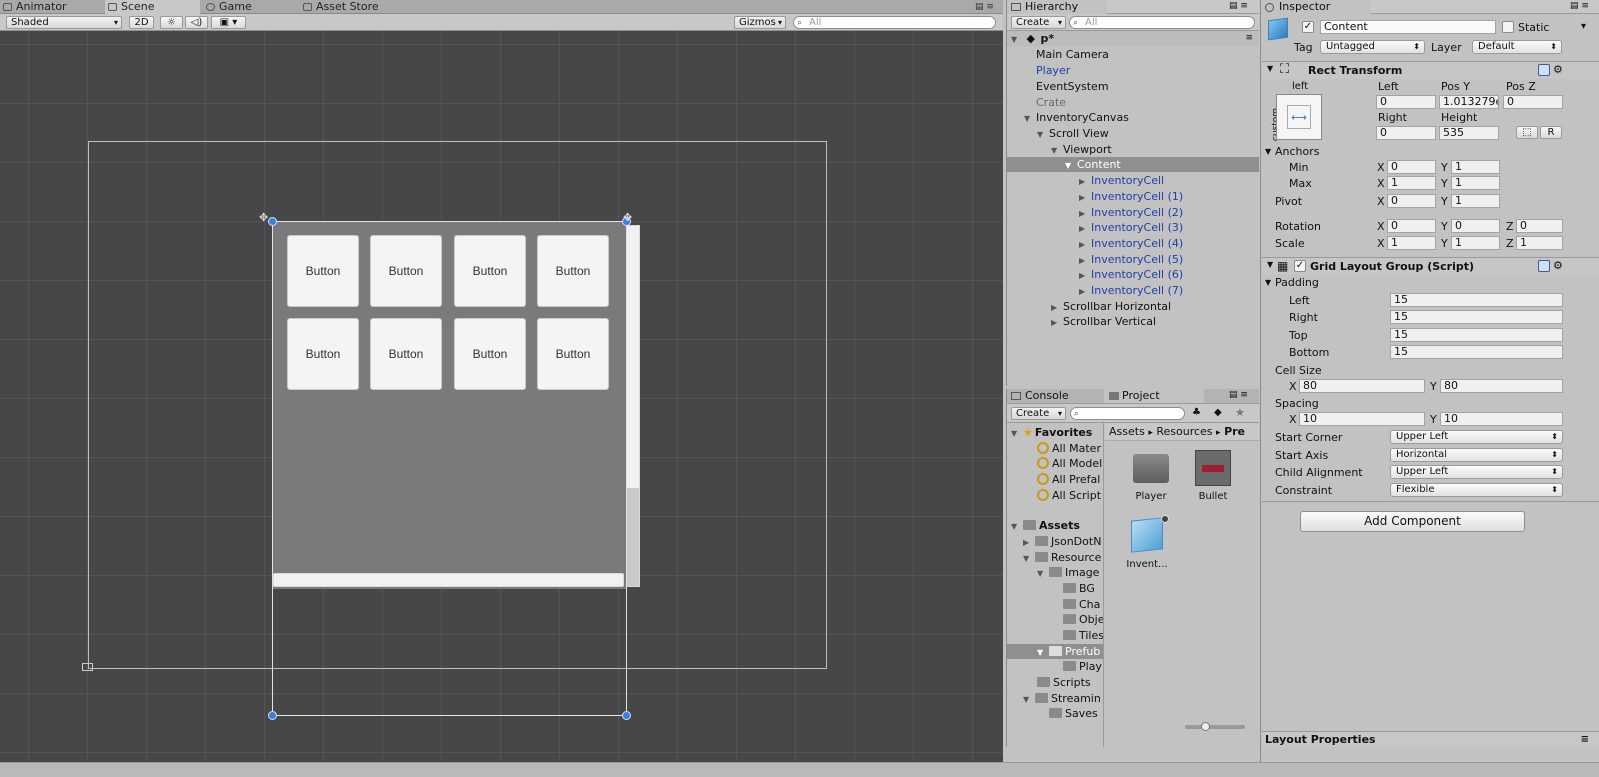  I want to click on folder-item: Saves, so click(1052, 713).